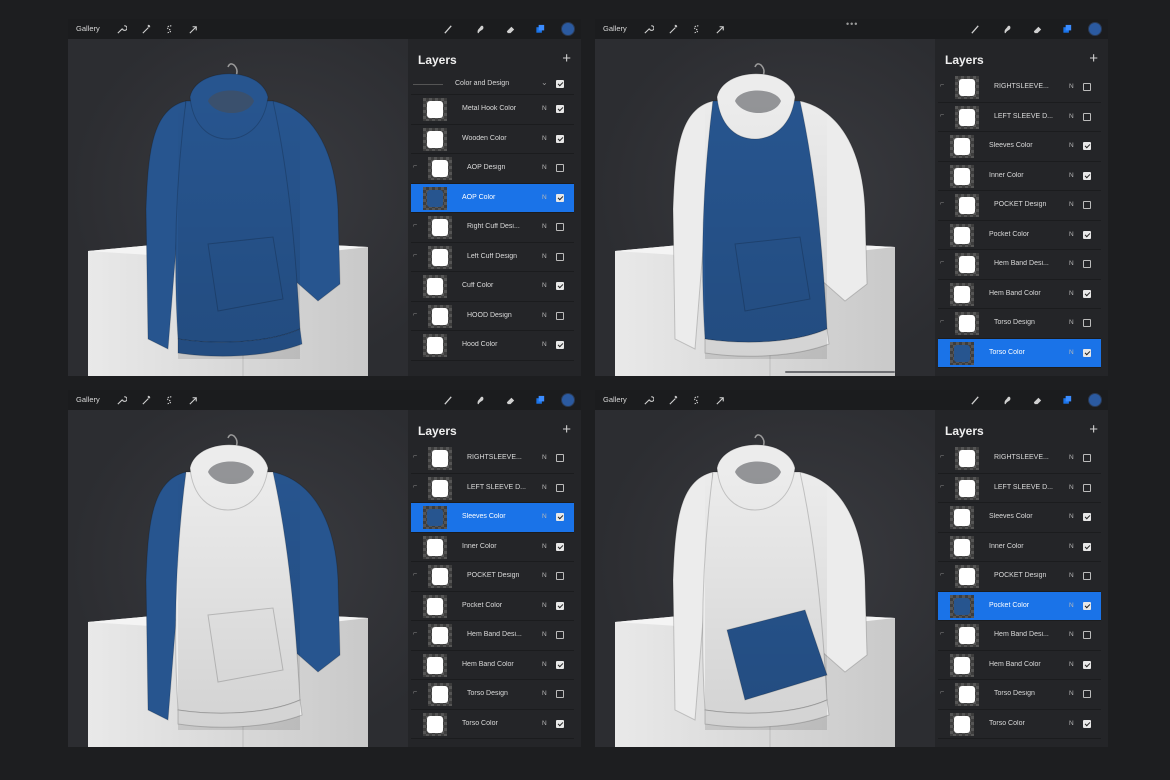 This screenshot has height=780, width=1170. I want to click on layer-row: Hood Color N, so click(492, 346).